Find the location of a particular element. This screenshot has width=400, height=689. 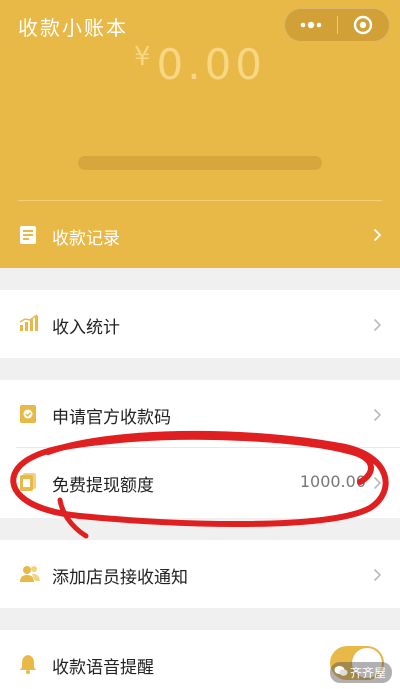

bar-chart-icon is located at coordinates (28, 322).